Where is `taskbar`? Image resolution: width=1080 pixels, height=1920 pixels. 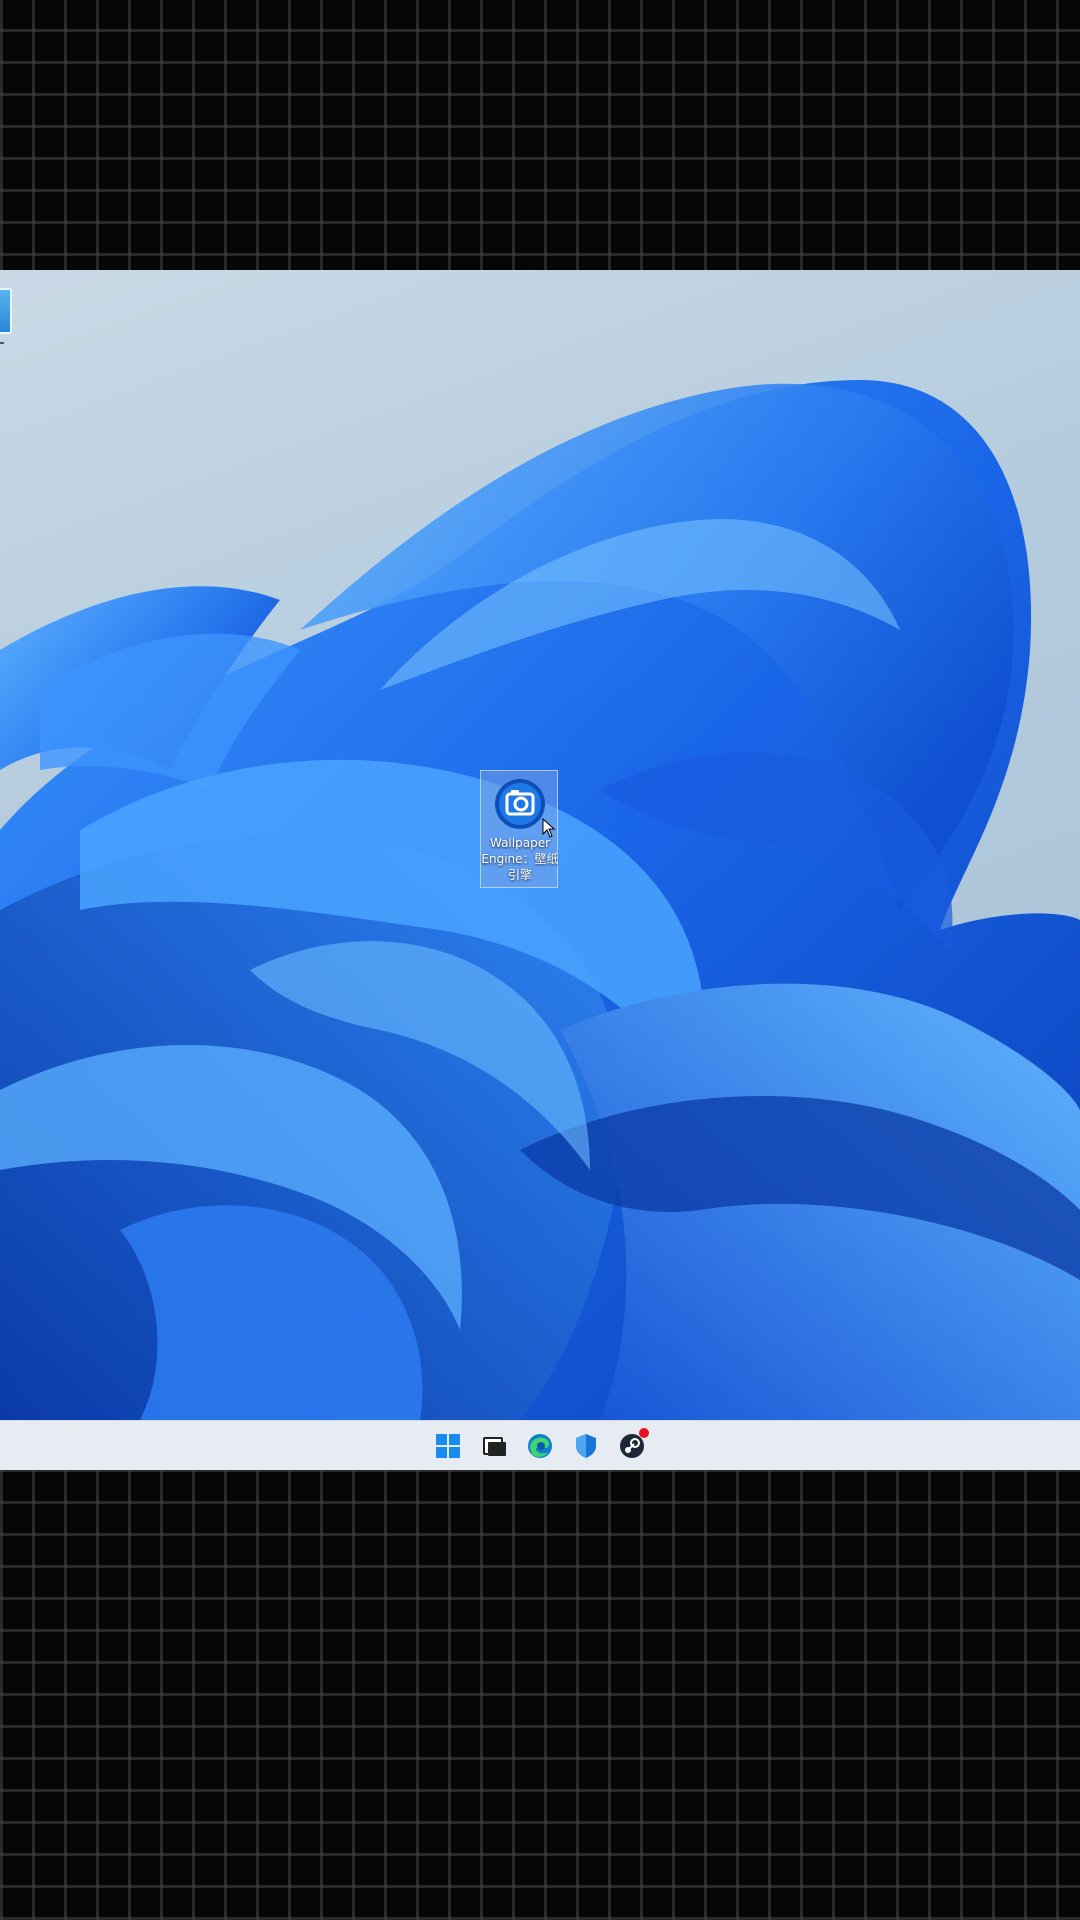
taskbar is located at coordinates (540, 1445).